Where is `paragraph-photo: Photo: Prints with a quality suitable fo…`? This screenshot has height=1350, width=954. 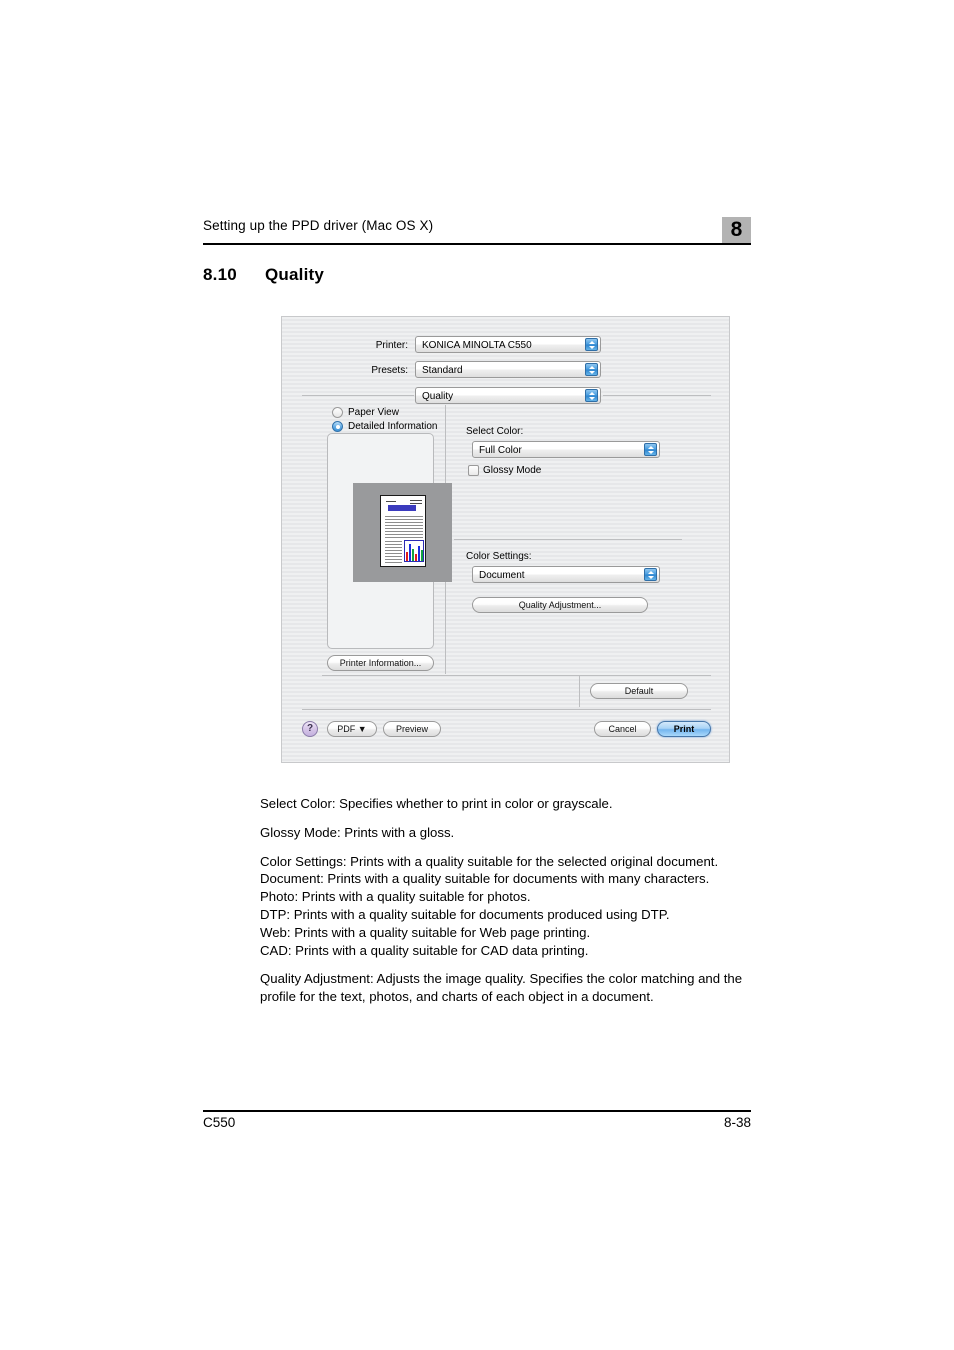
paragraph-photo: Photo: Prints with a quality suitable fo… is located at coordinates (395, 897).